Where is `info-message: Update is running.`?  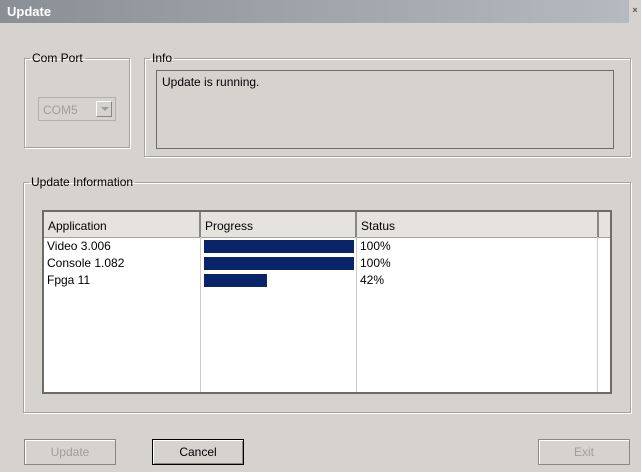
info-message: Update is running. is located at coordinates (211, 82).